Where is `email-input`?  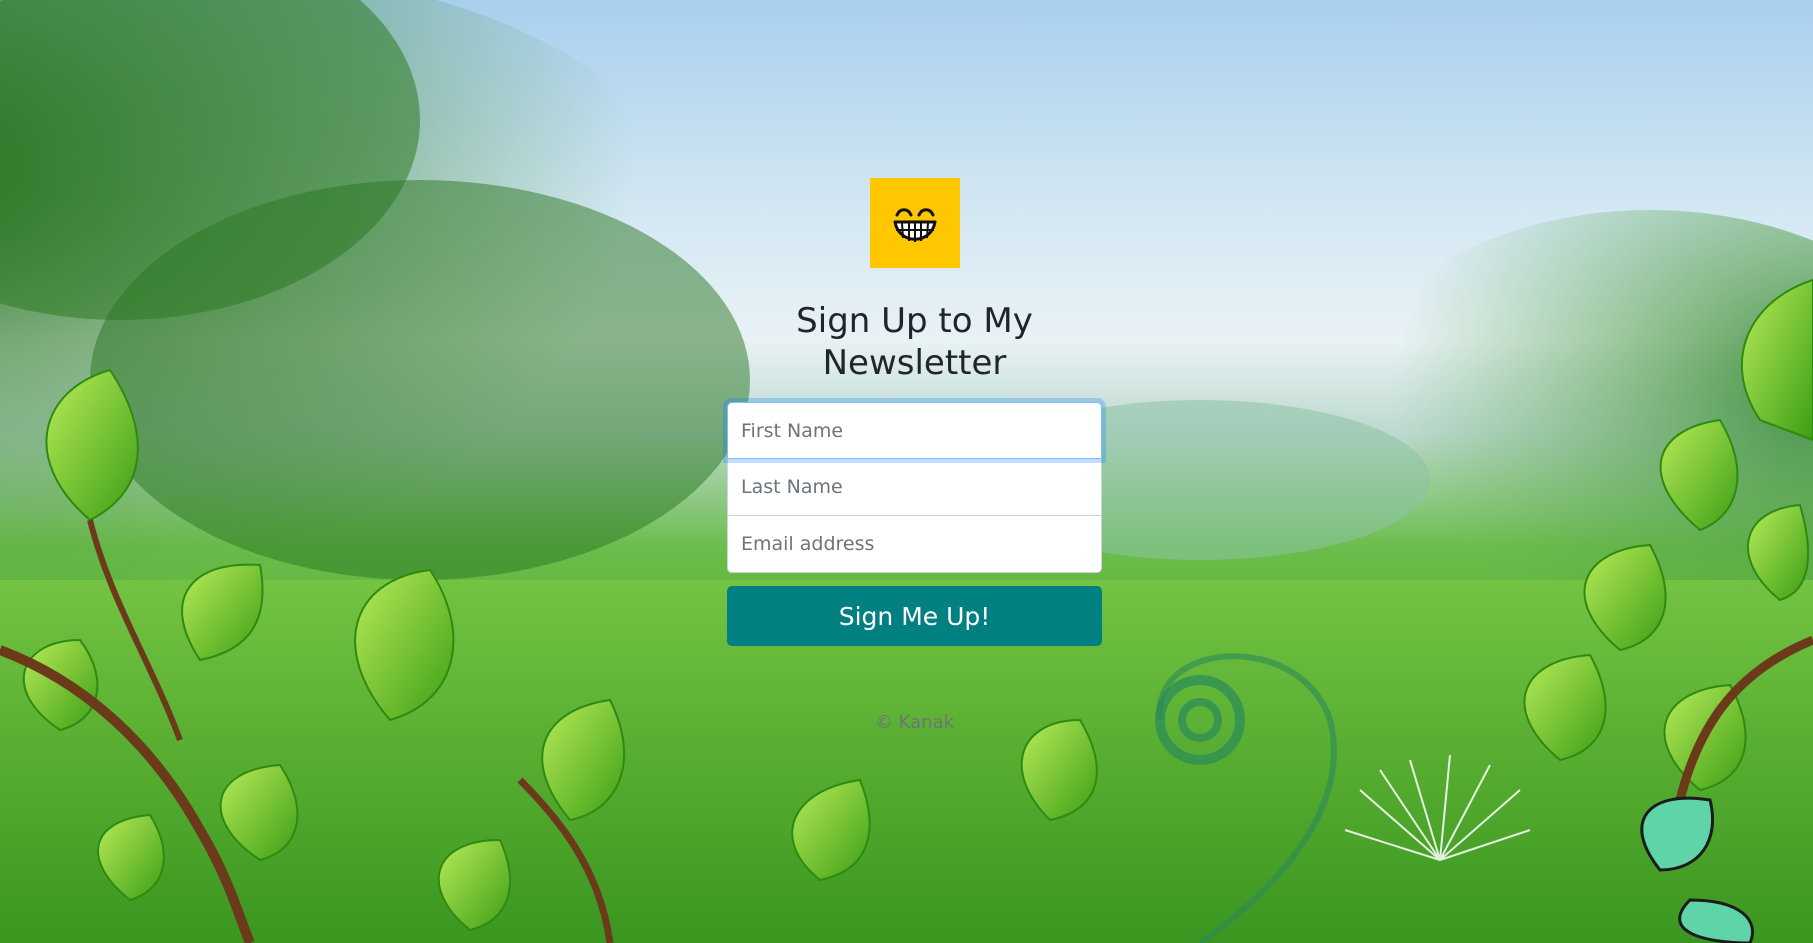 email-input is located at coordinates (914, 544).